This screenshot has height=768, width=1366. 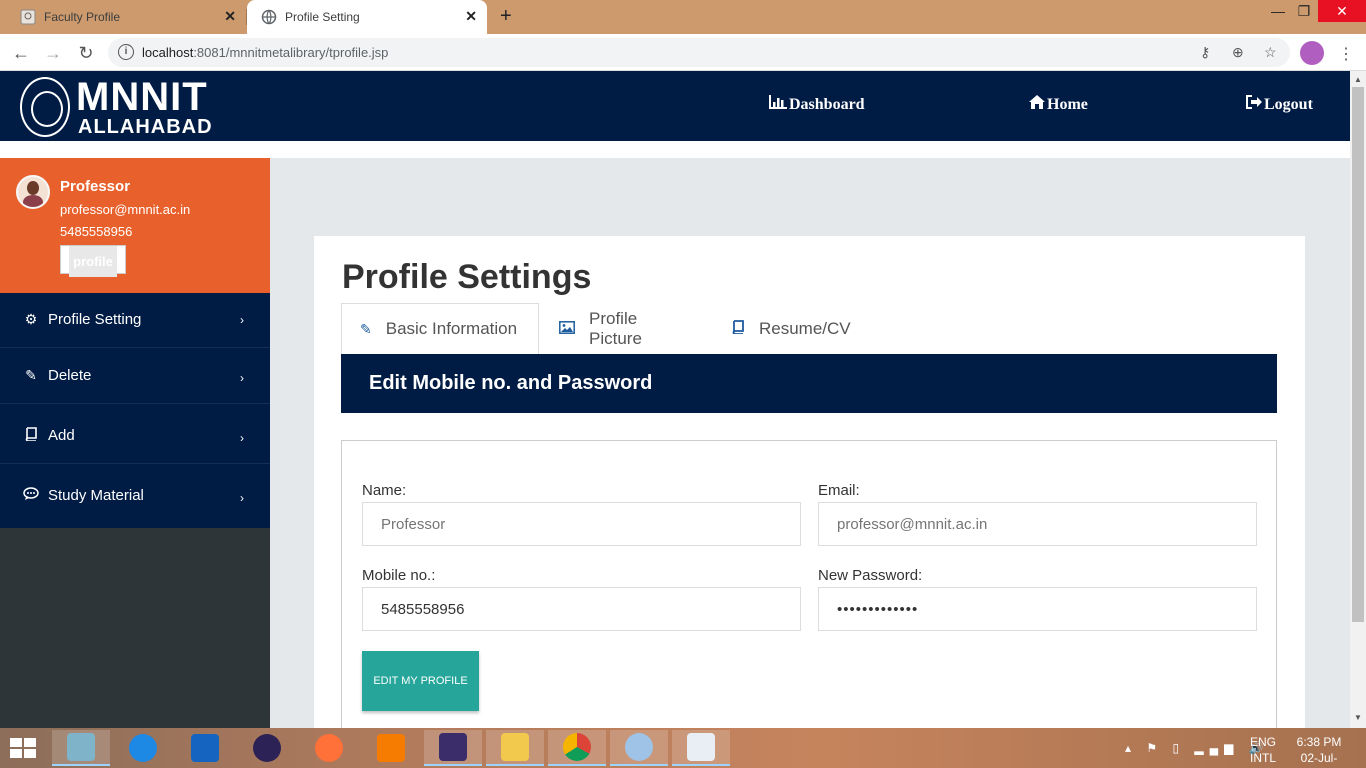 What do you see at coordinates (639, 748) in the screenshot?
I see `taskbar-paint-icon` at bounding box center [639, 748].